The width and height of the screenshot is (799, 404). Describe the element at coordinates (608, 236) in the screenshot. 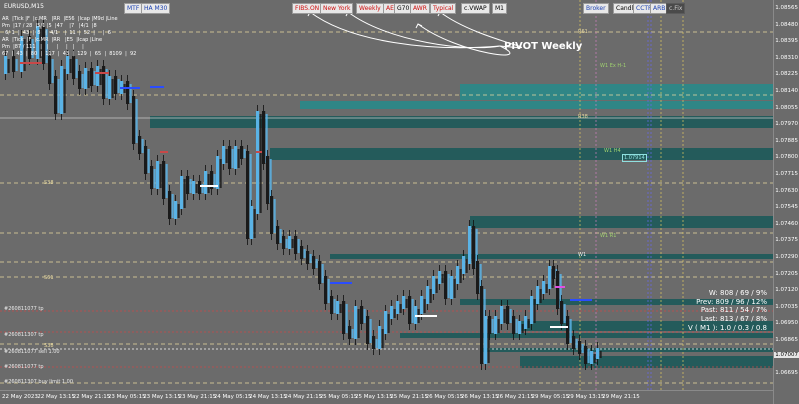

I see `level-label-m-r1: W1 R1` at that location.